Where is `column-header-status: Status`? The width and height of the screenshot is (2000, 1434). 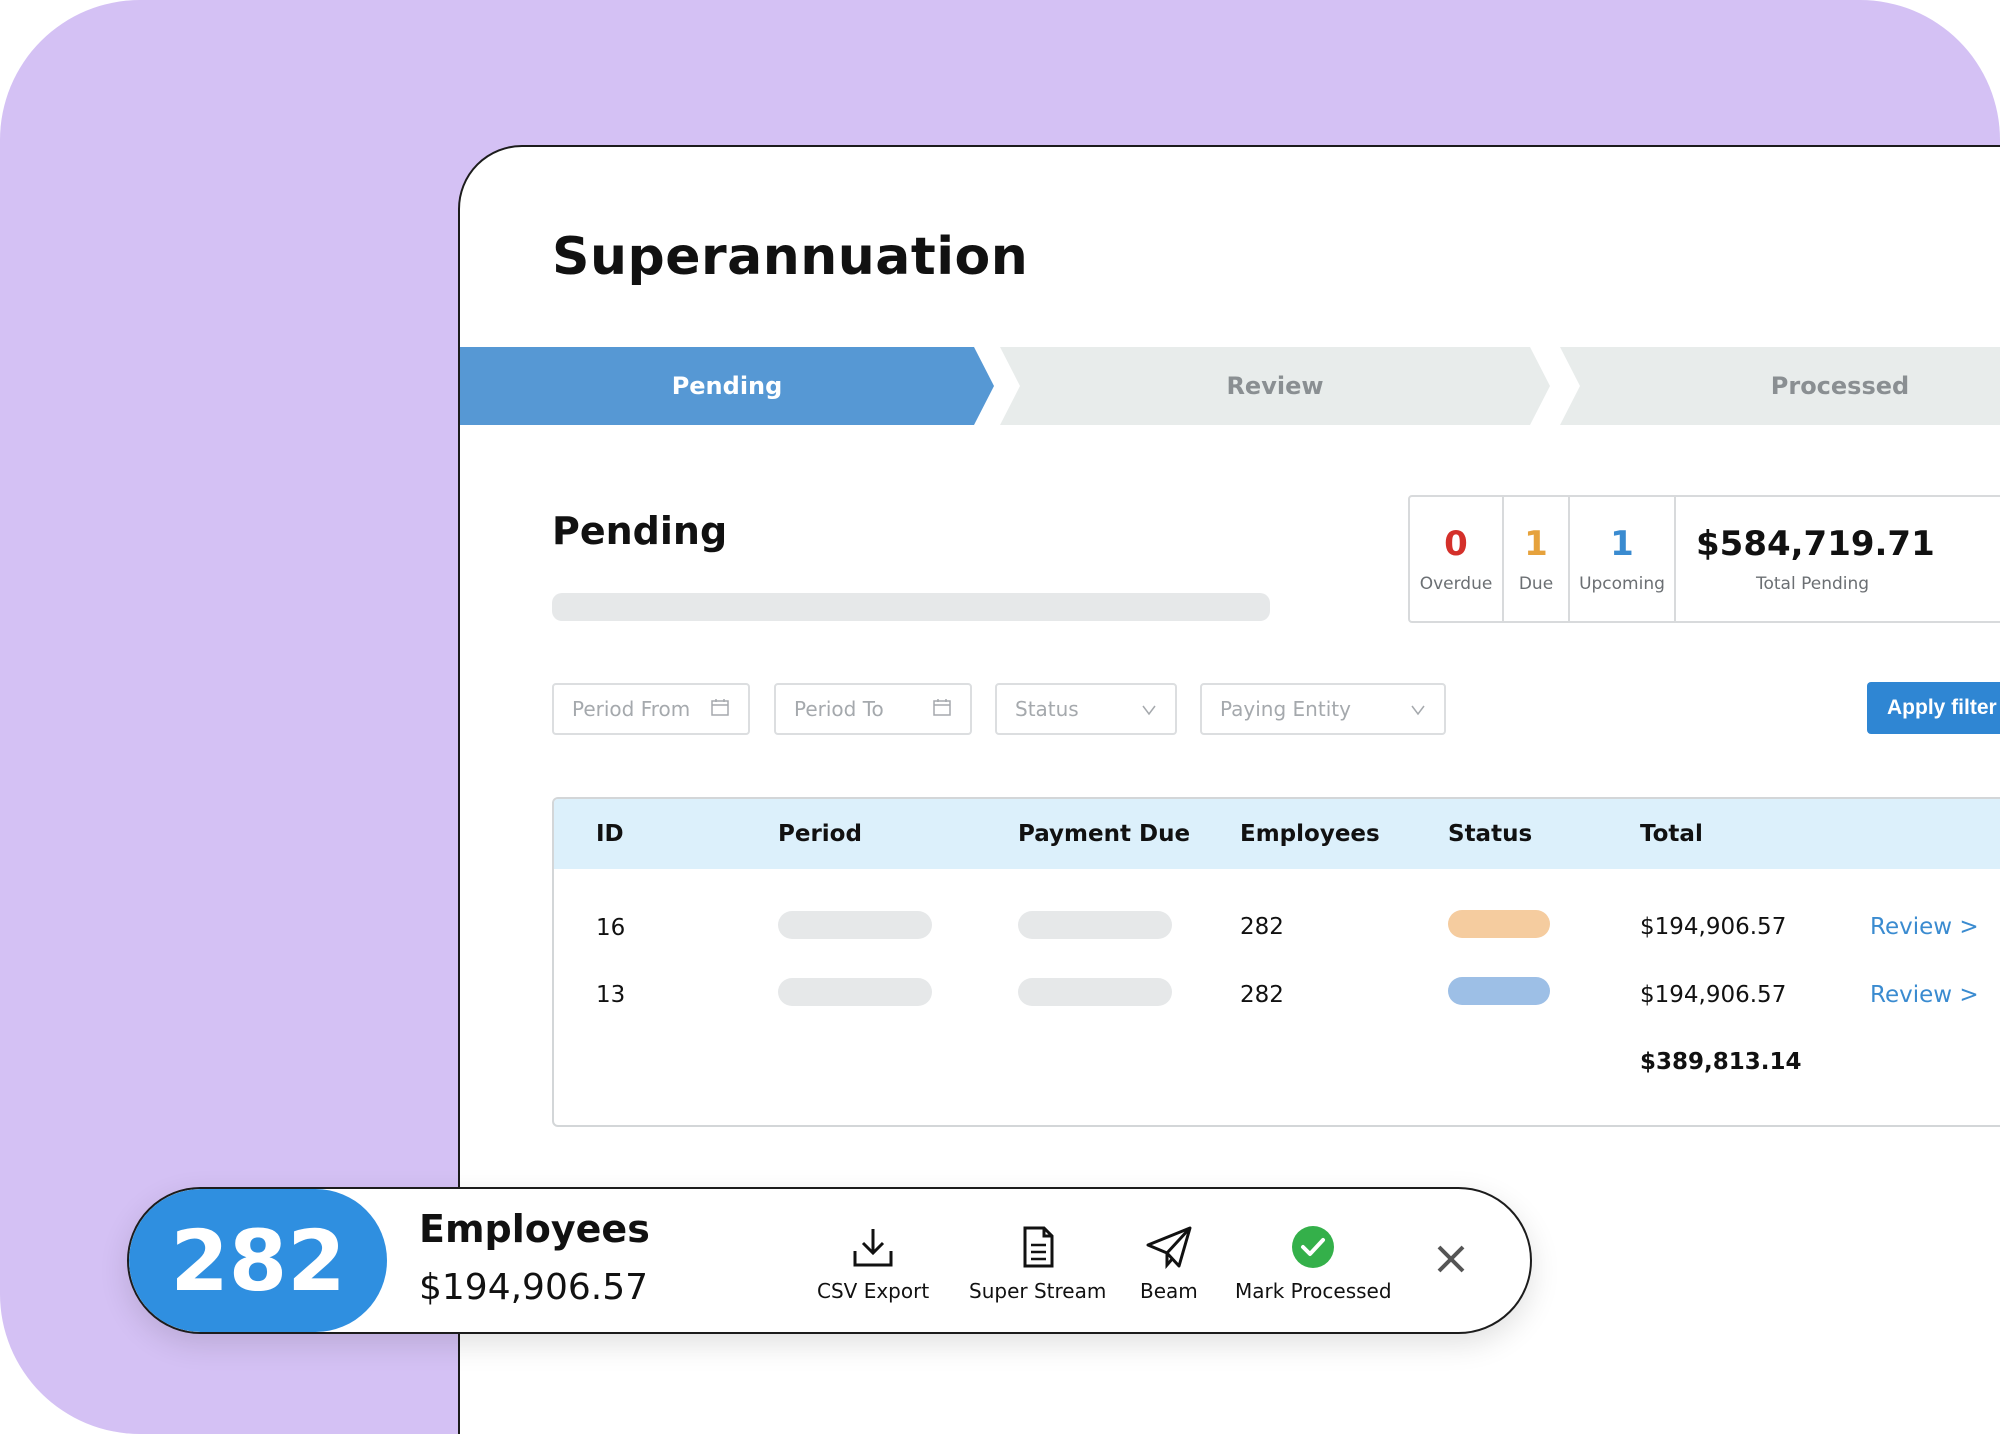 column-header-status: Status is located at coordinates (1490, 834).